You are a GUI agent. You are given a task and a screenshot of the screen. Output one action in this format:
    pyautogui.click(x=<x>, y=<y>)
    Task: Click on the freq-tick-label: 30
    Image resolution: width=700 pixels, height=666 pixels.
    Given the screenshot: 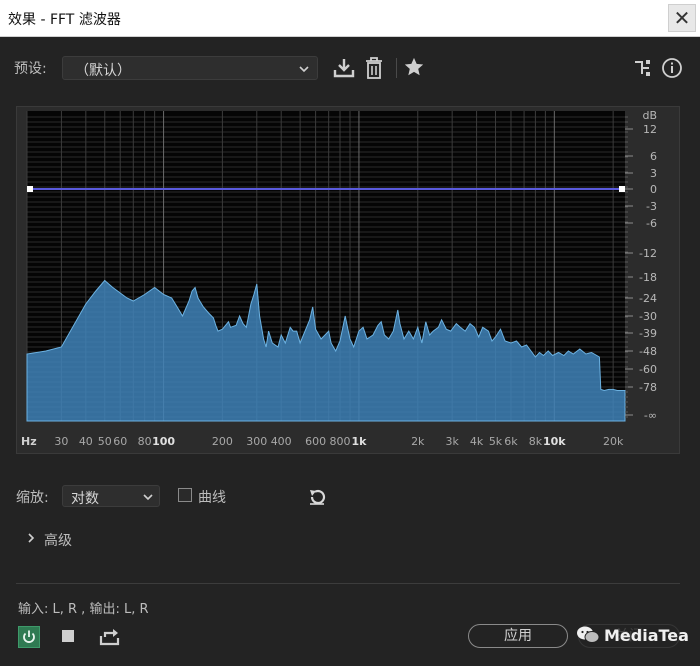 What is the action you would take?
    pyautogui.click(x=61, y=441)
    